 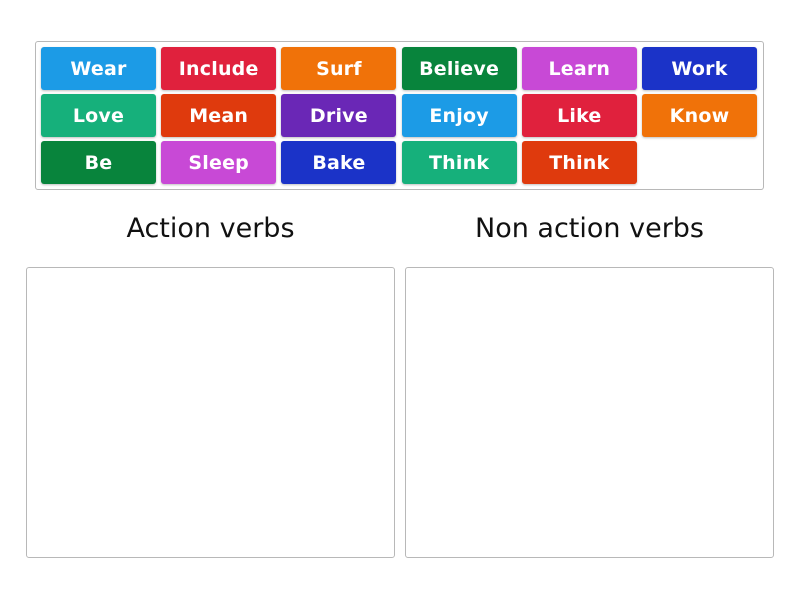 I want to click on word-tile-wear: Wear, so click(x=98, y=68).